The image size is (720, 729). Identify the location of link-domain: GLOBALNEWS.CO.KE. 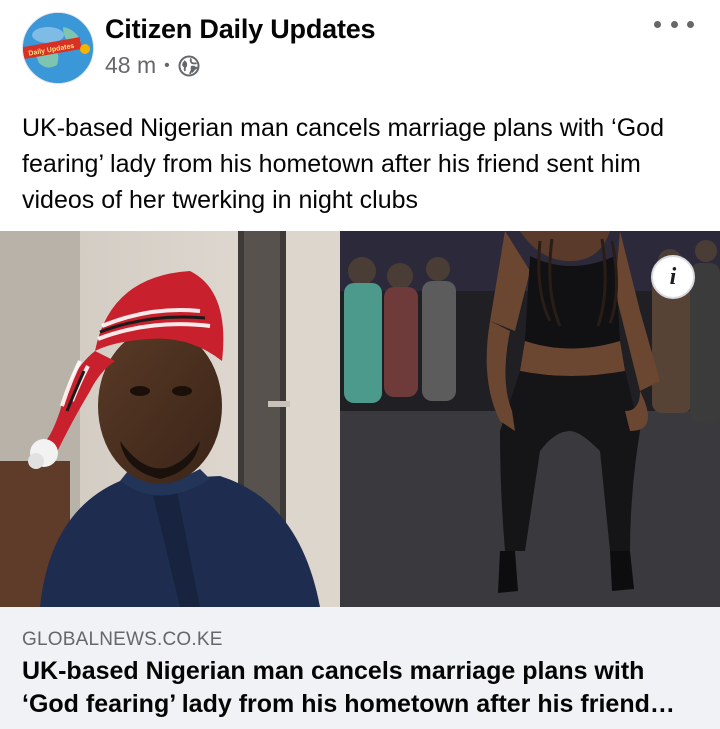
(122, 639).